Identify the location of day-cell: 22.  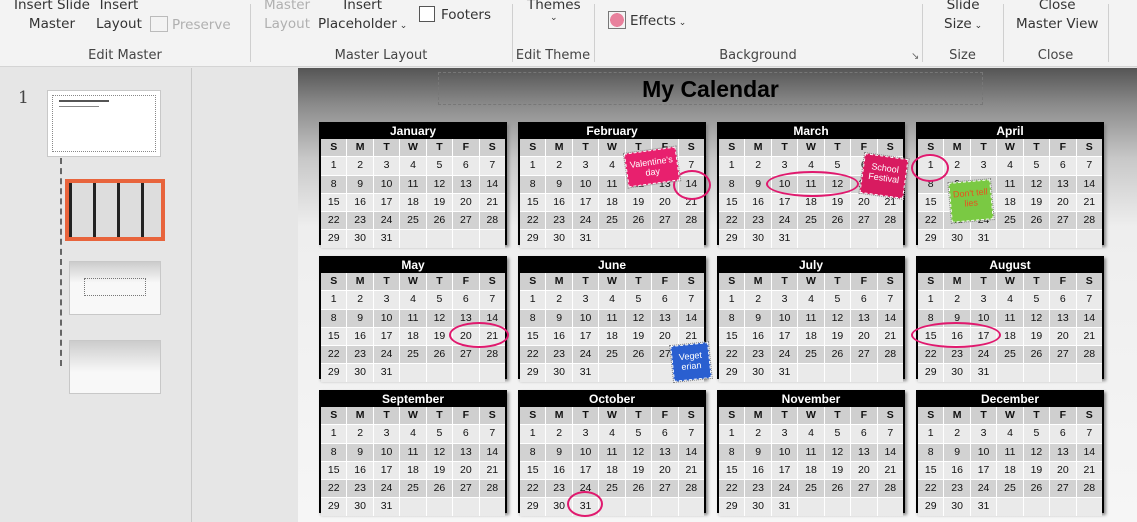
(334, 355).